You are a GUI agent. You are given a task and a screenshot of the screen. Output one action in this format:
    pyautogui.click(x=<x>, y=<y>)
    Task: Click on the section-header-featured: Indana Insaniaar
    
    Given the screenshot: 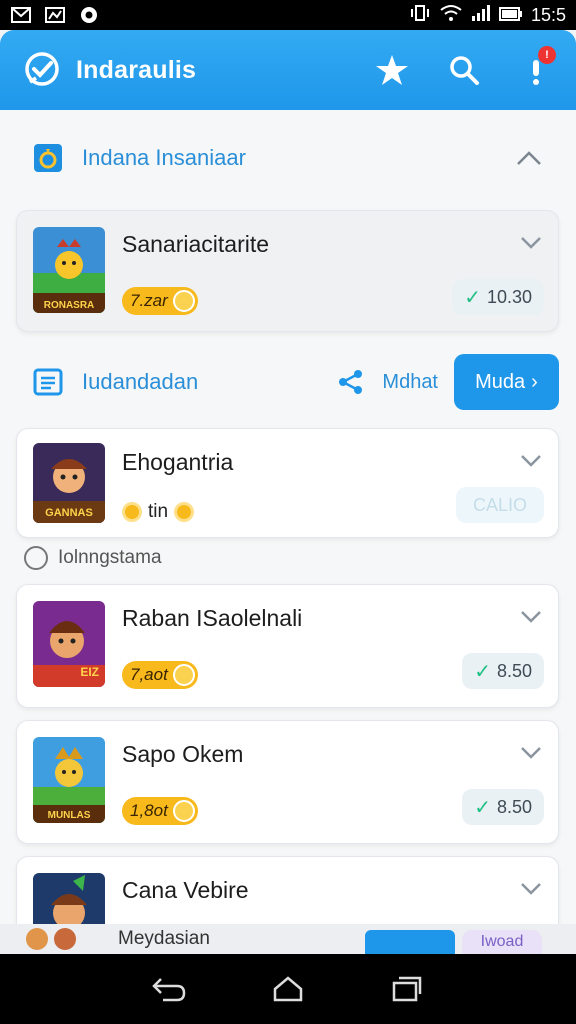 What is the action you would take?
    pyautogui.click(x=288, y=158)
    